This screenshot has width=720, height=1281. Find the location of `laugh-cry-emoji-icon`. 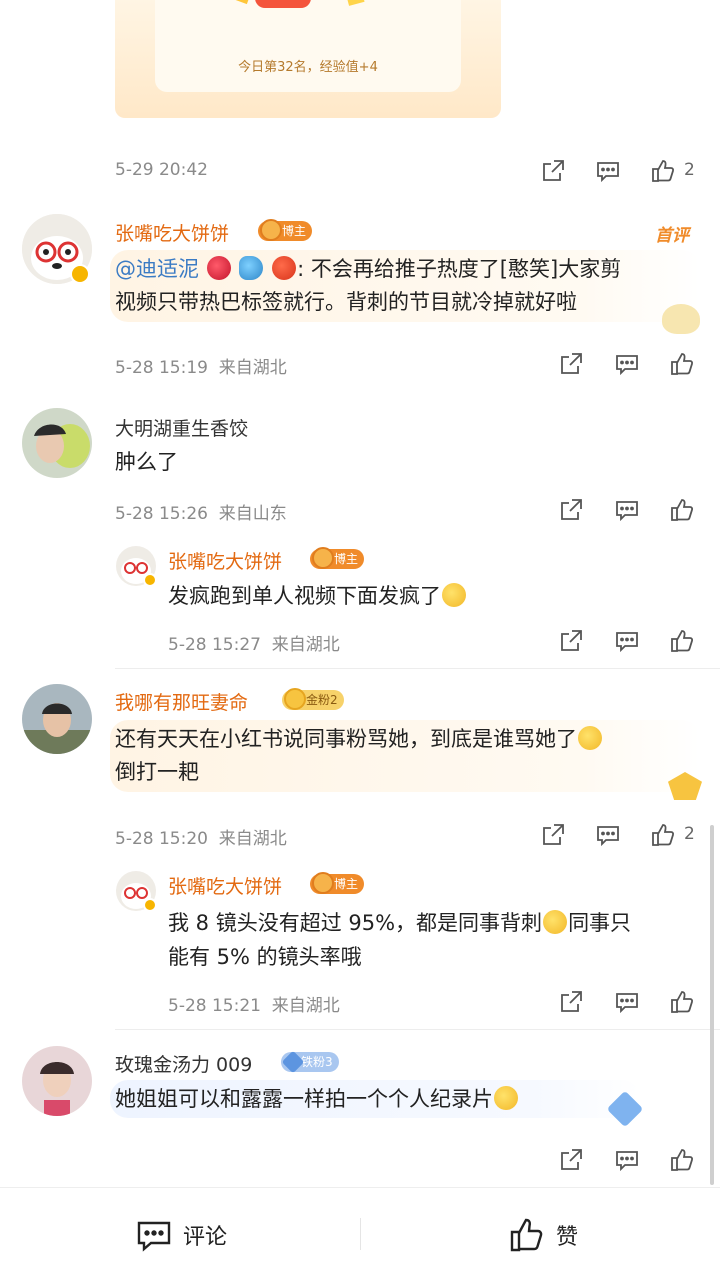

laugh-cry-emoji-icon is located at coordinates (454, 595).